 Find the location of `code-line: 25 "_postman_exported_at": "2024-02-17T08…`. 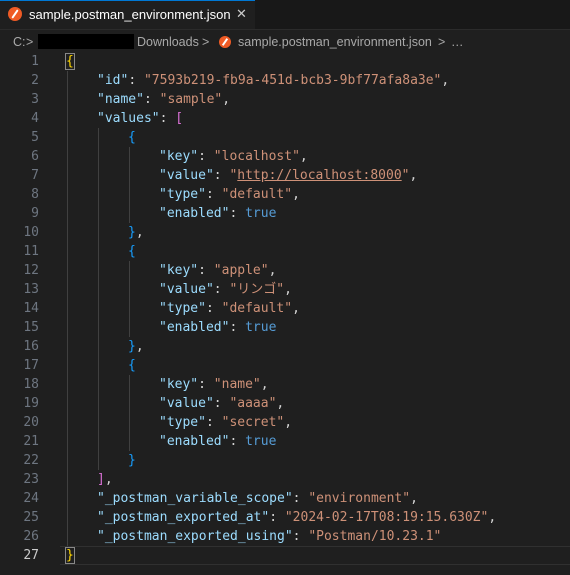

code-line: 25 "_postman_exported_at": "2024-02-17T08… is located at coordinates (285, 517).